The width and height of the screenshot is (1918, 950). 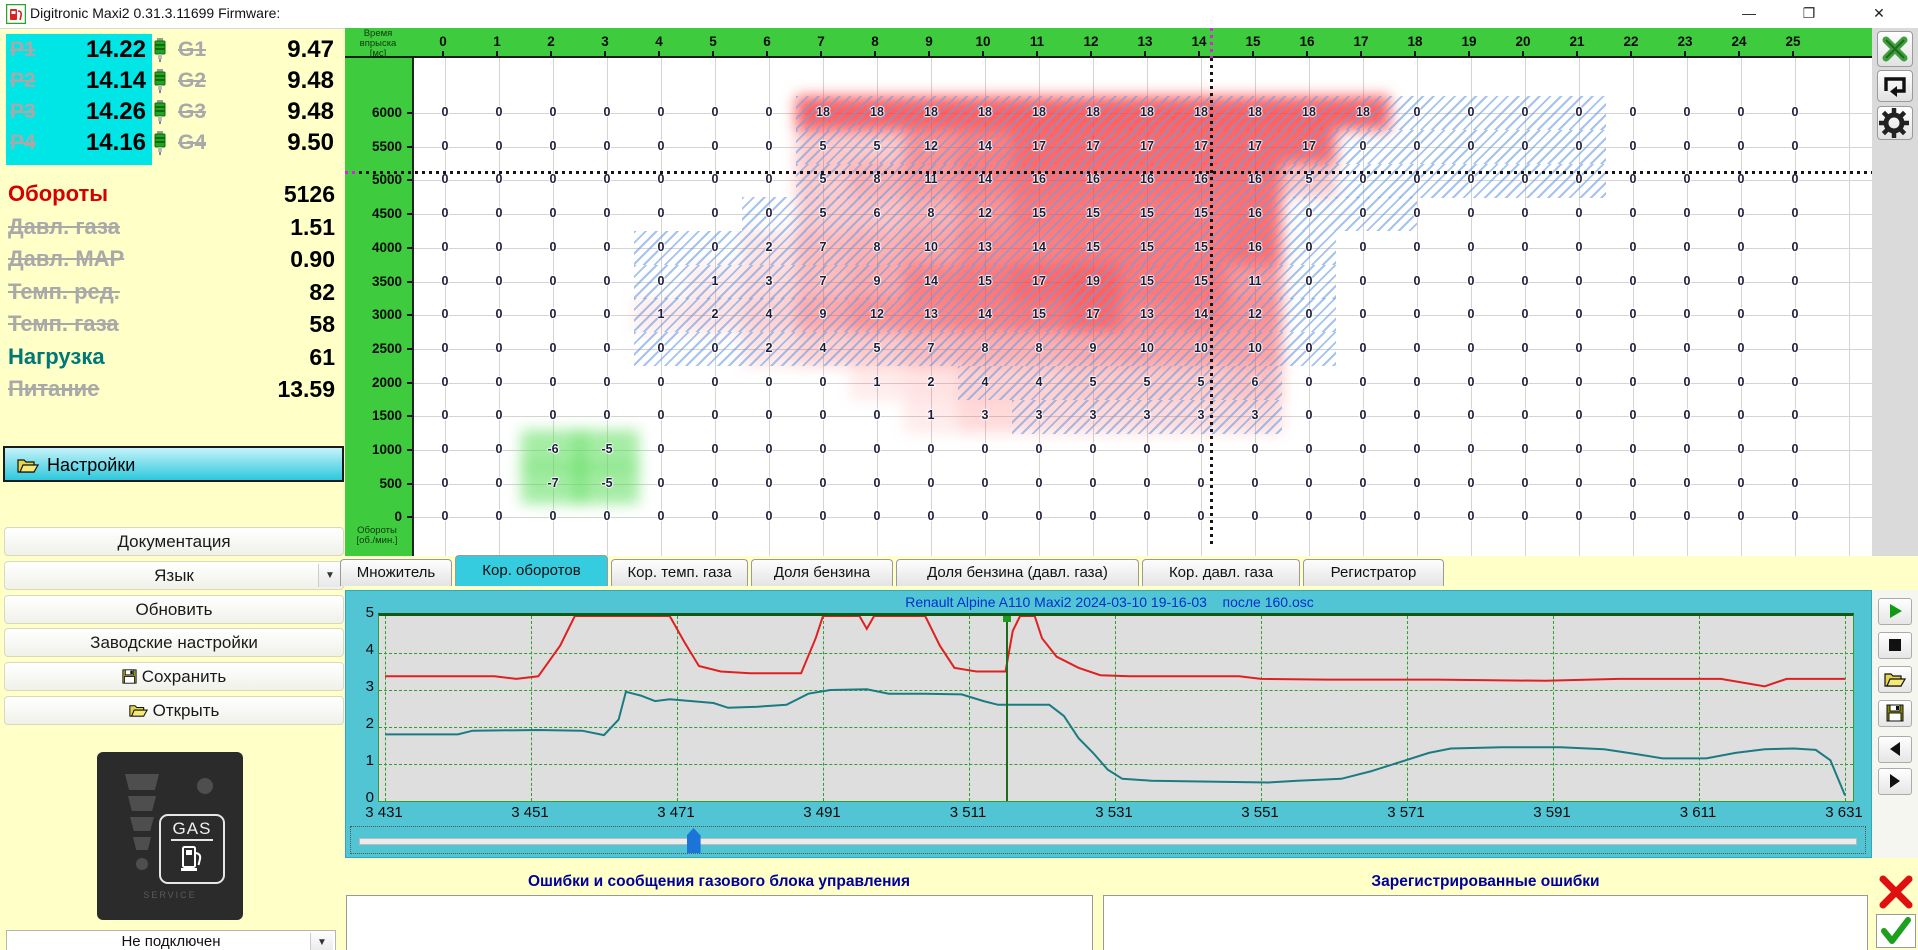 What do you see at coordinates (1006, 708) in the screenshot?
I see `chart-cursor-line` at bounding box center [1006, 708].